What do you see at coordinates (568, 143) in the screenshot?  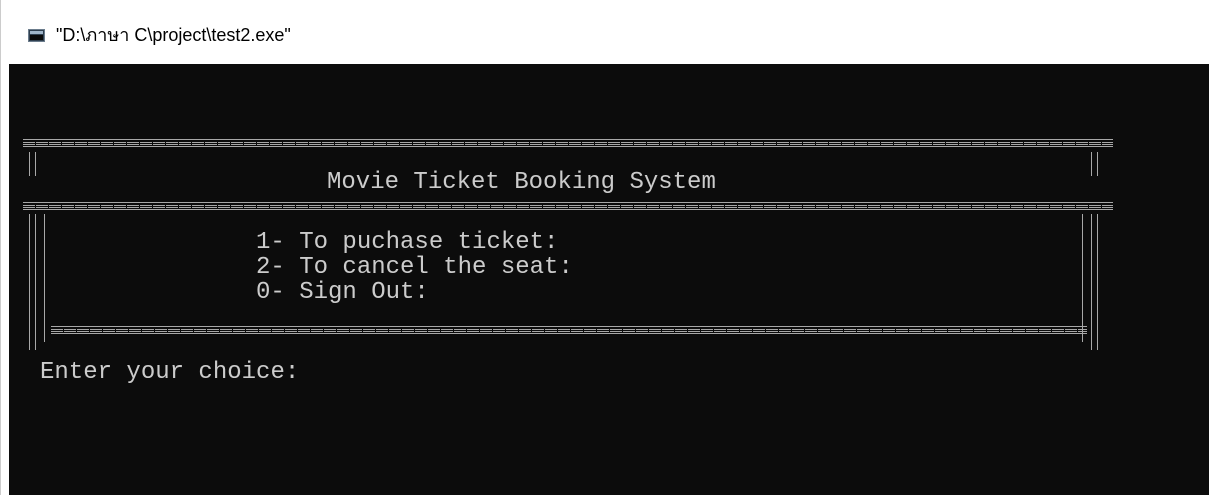 I see `header-top-border` at bounding box center [568, 143].